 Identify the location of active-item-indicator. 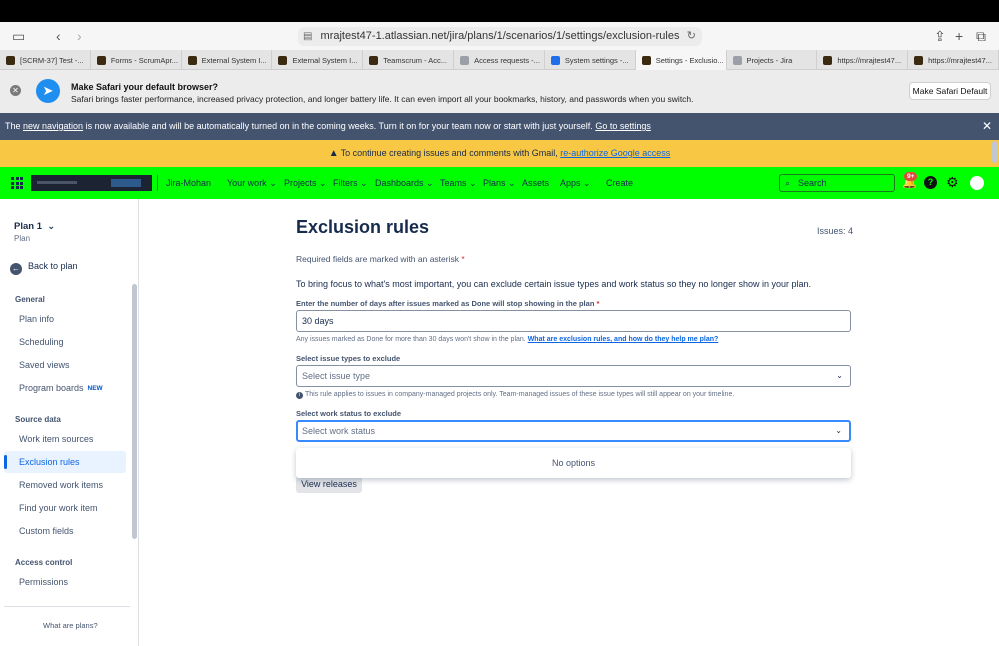
(5, 462).